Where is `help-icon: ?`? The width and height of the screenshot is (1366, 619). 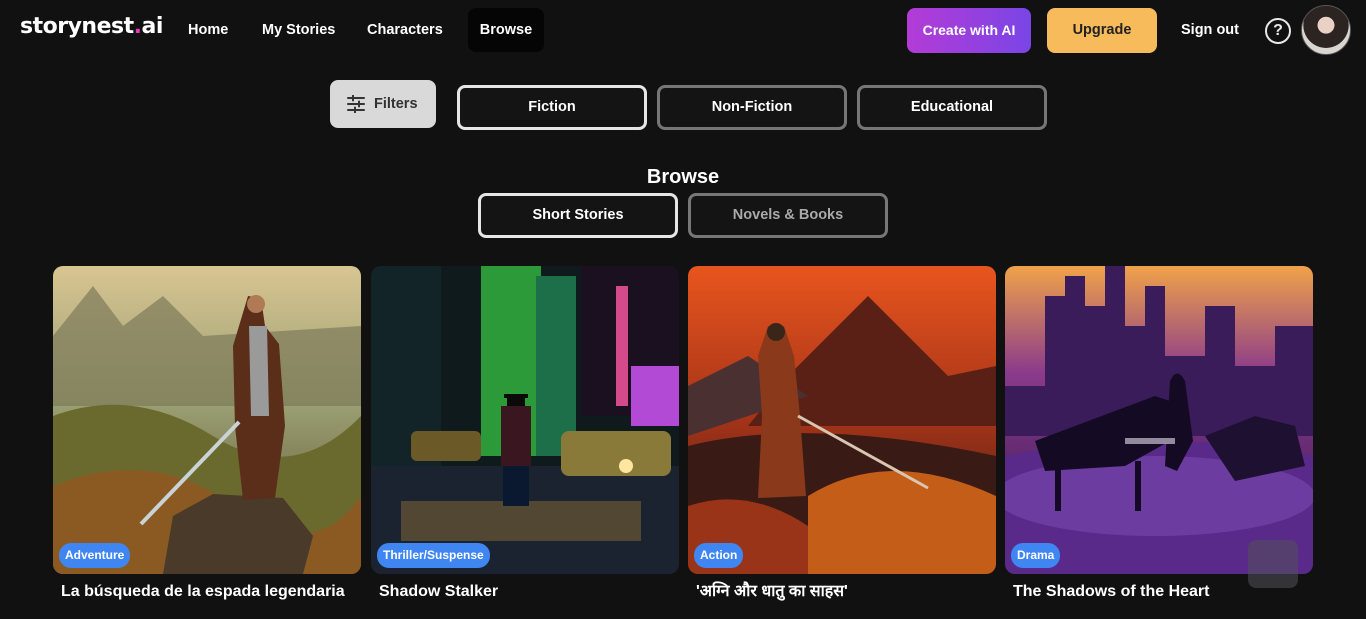 help-icon: ? is located at coordinates (1278, 31).